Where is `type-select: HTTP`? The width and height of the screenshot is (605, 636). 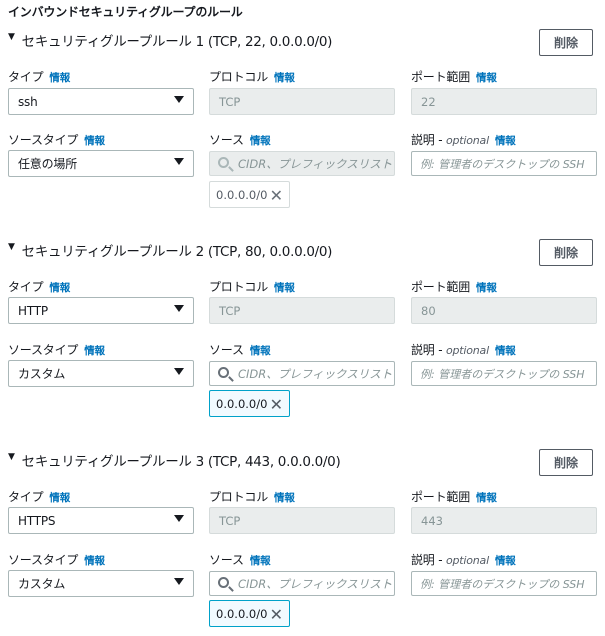
type-select: HTTP is located at coordinates (101, 310).